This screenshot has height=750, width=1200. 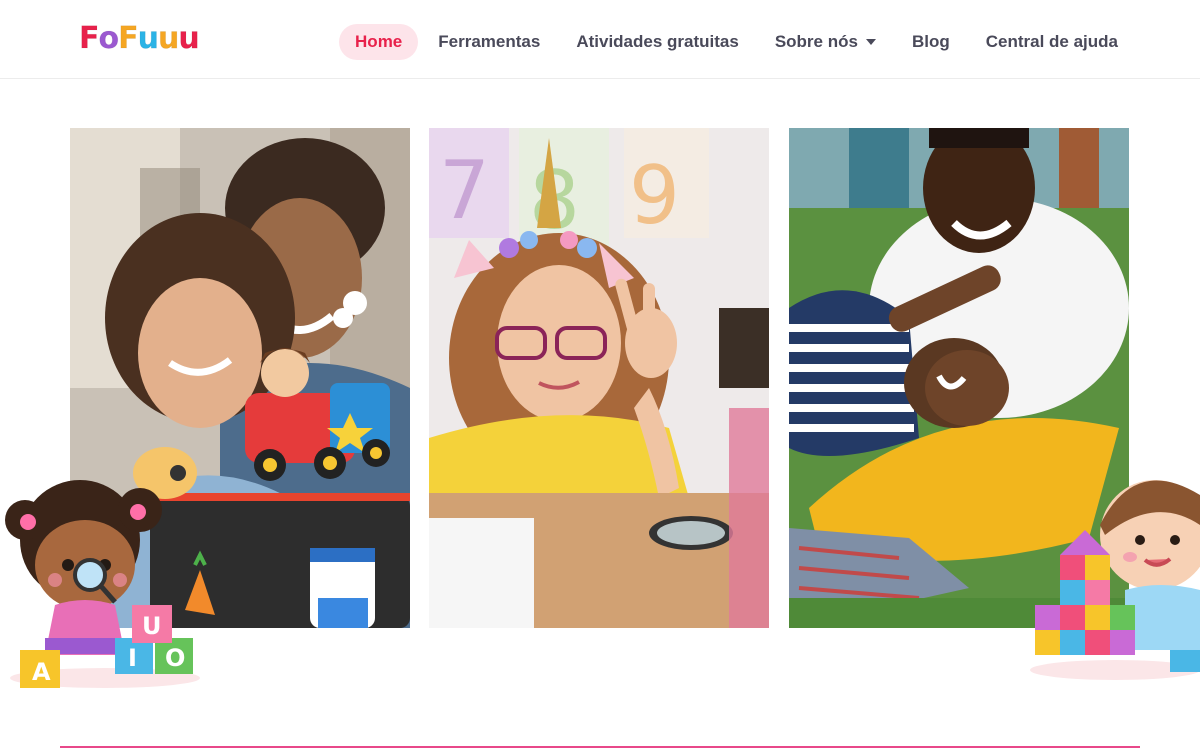 I want to click on nav-ferramentas: Ferramentas, so click(x=489, y=42).